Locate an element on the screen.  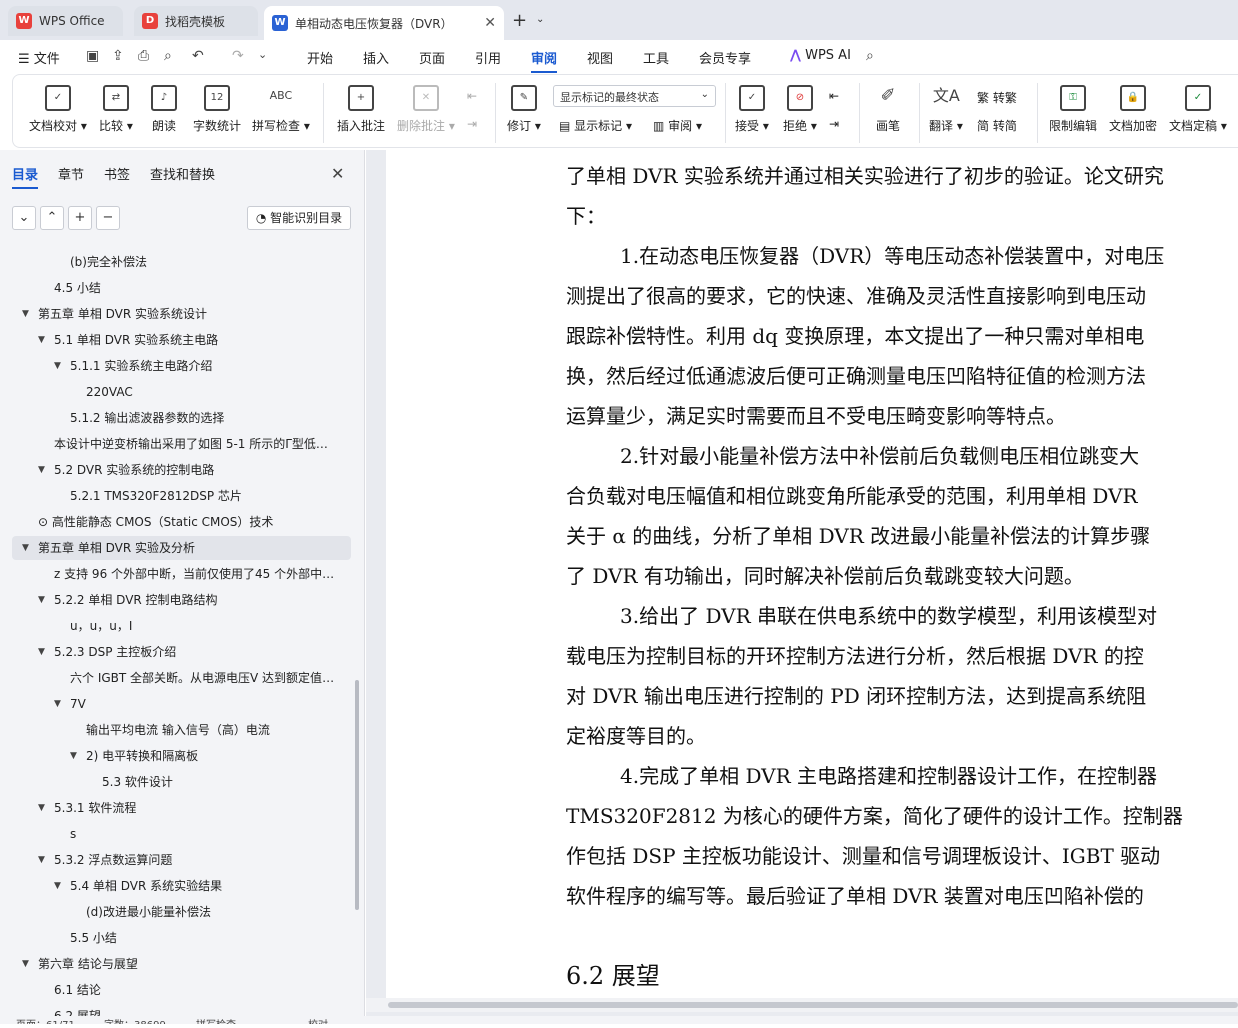
toc-item: (d)改进最小能量补偿法 is located at coordinates (175, 912).